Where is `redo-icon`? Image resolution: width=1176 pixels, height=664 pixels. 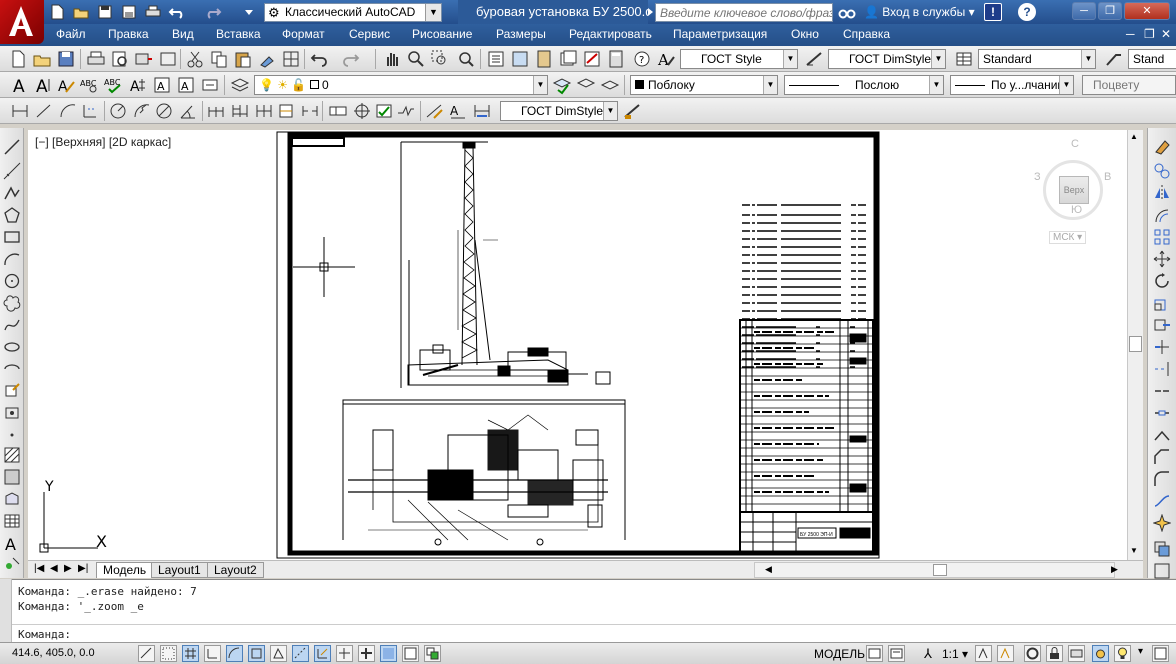
redo-icon is located at coordinates (351, 59).